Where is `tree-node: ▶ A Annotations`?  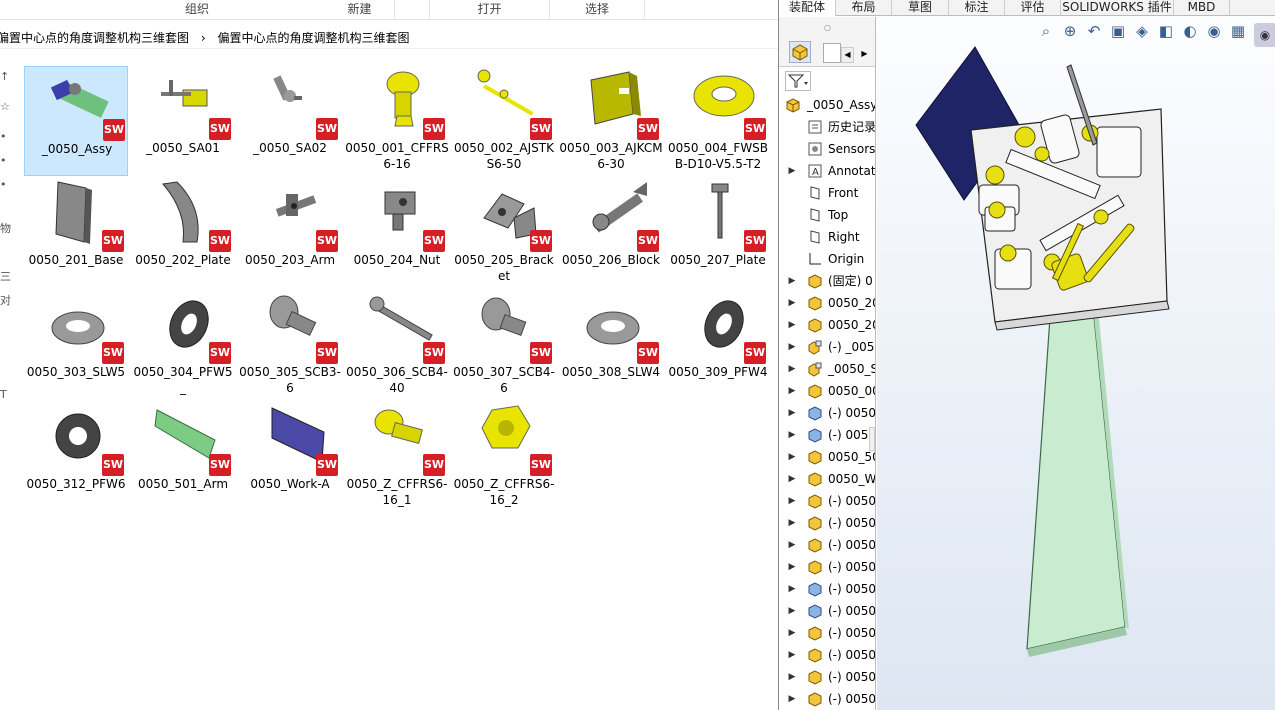 tree-node: ▶ A Annotations is located at coordinates (827, 171).